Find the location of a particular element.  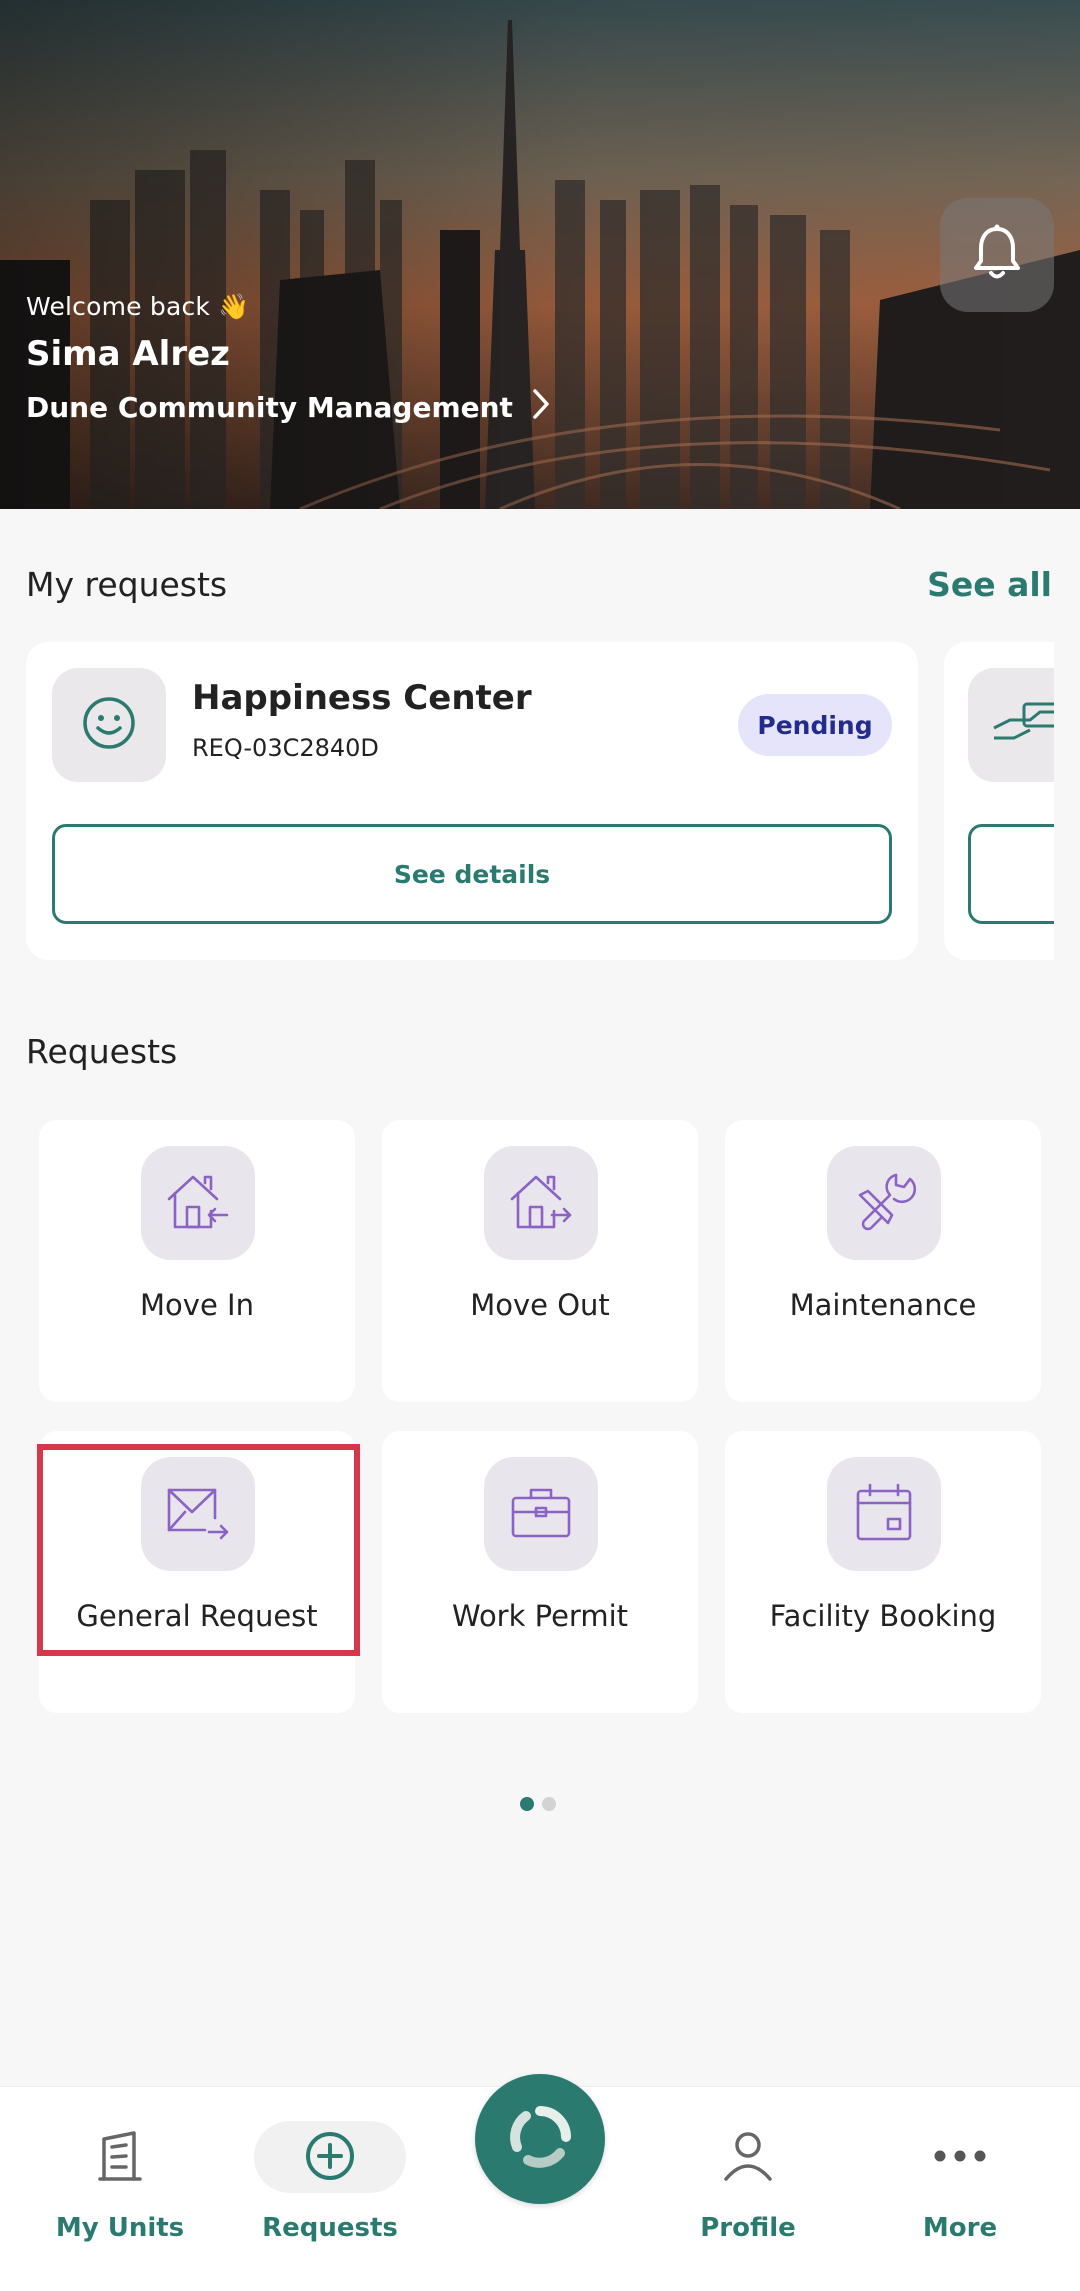

building-icon is located at coordinates (120, 2158).